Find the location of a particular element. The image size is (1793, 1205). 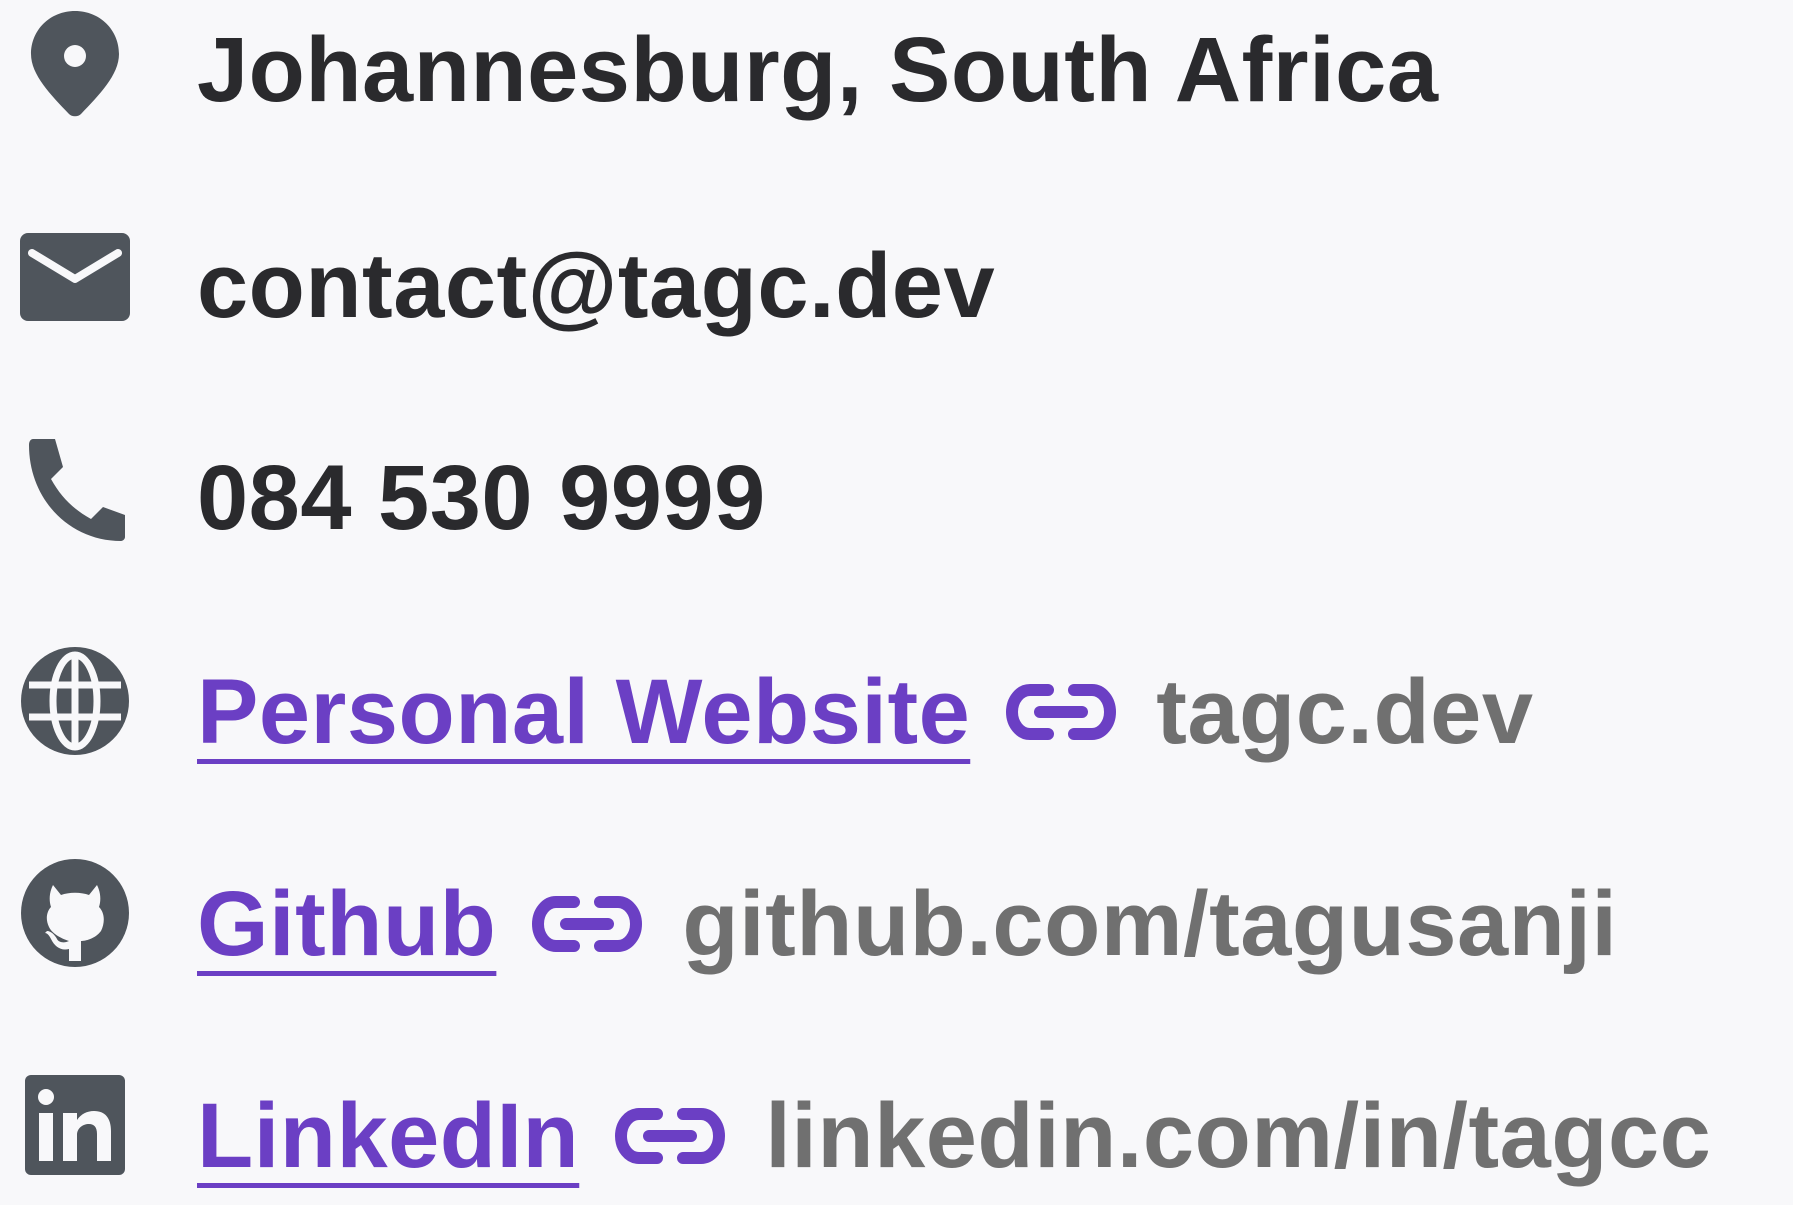

website-link-group: Personal Website tagc.dev is located at coordinates (865, 712).